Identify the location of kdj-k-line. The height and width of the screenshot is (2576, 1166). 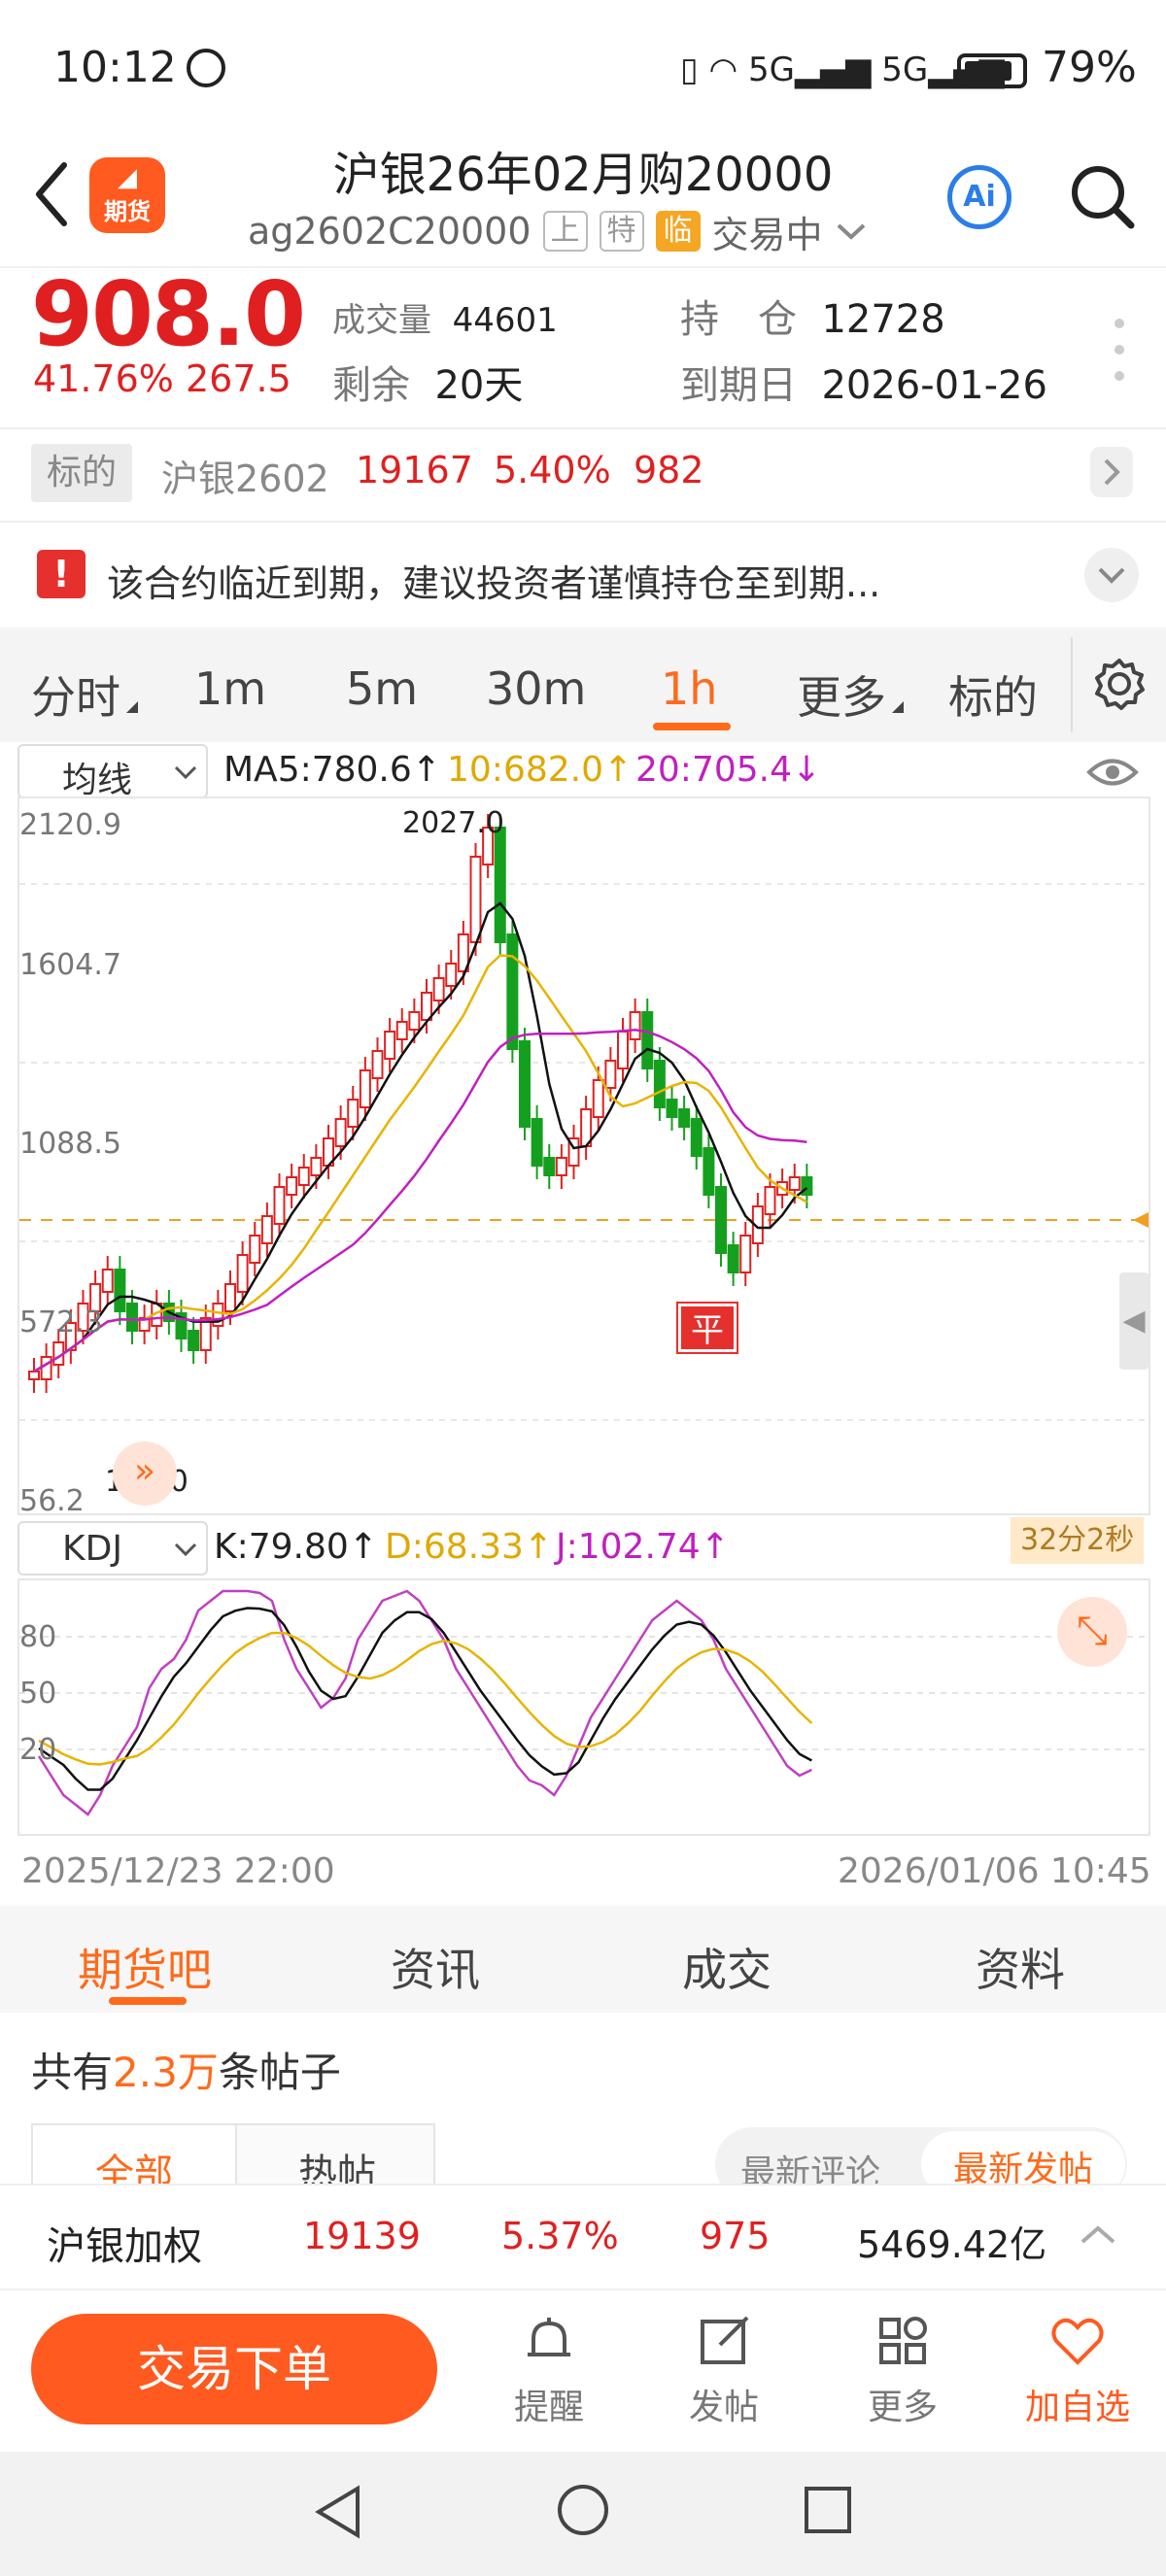
(425, 1699).